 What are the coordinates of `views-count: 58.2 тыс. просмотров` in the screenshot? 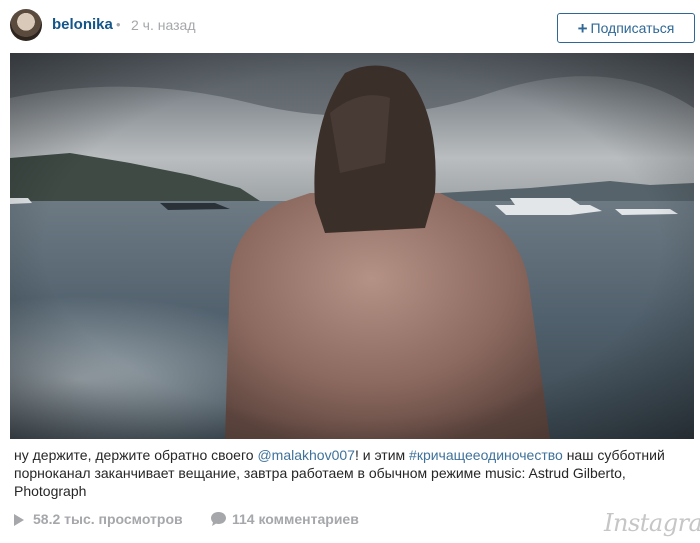 It's located at (108, 519).